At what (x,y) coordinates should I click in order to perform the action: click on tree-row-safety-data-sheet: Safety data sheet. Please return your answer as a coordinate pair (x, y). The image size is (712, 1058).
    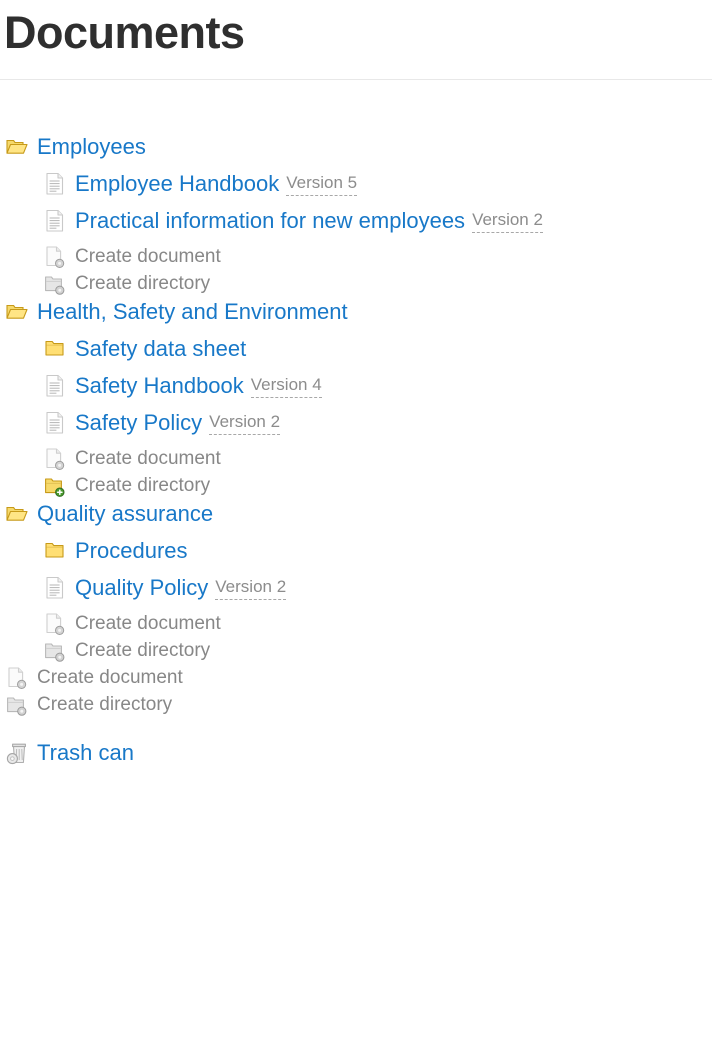
    Looking at the image, I should click on (356, 349).